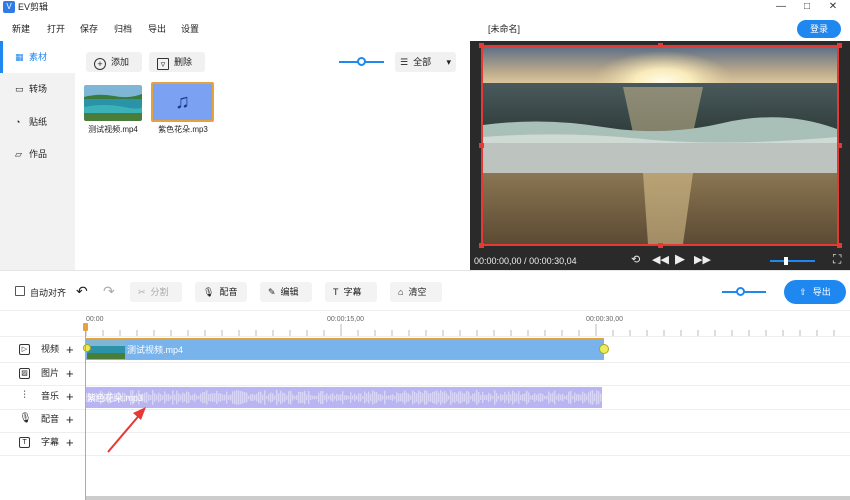 This screenshot has height=500, width=850. I want to click on clear-button: ⌂ 清空, so click(416, 292).